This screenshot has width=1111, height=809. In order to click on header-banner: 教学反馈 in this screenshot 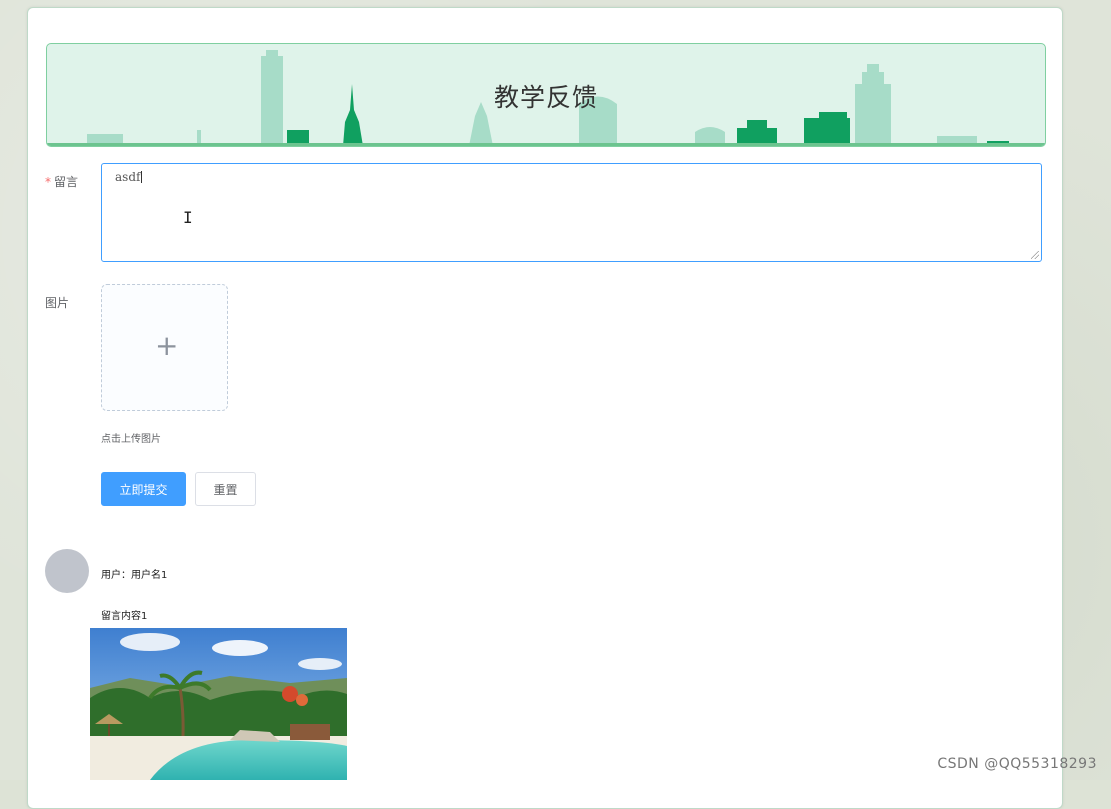, I will do `click(546, 95)`.